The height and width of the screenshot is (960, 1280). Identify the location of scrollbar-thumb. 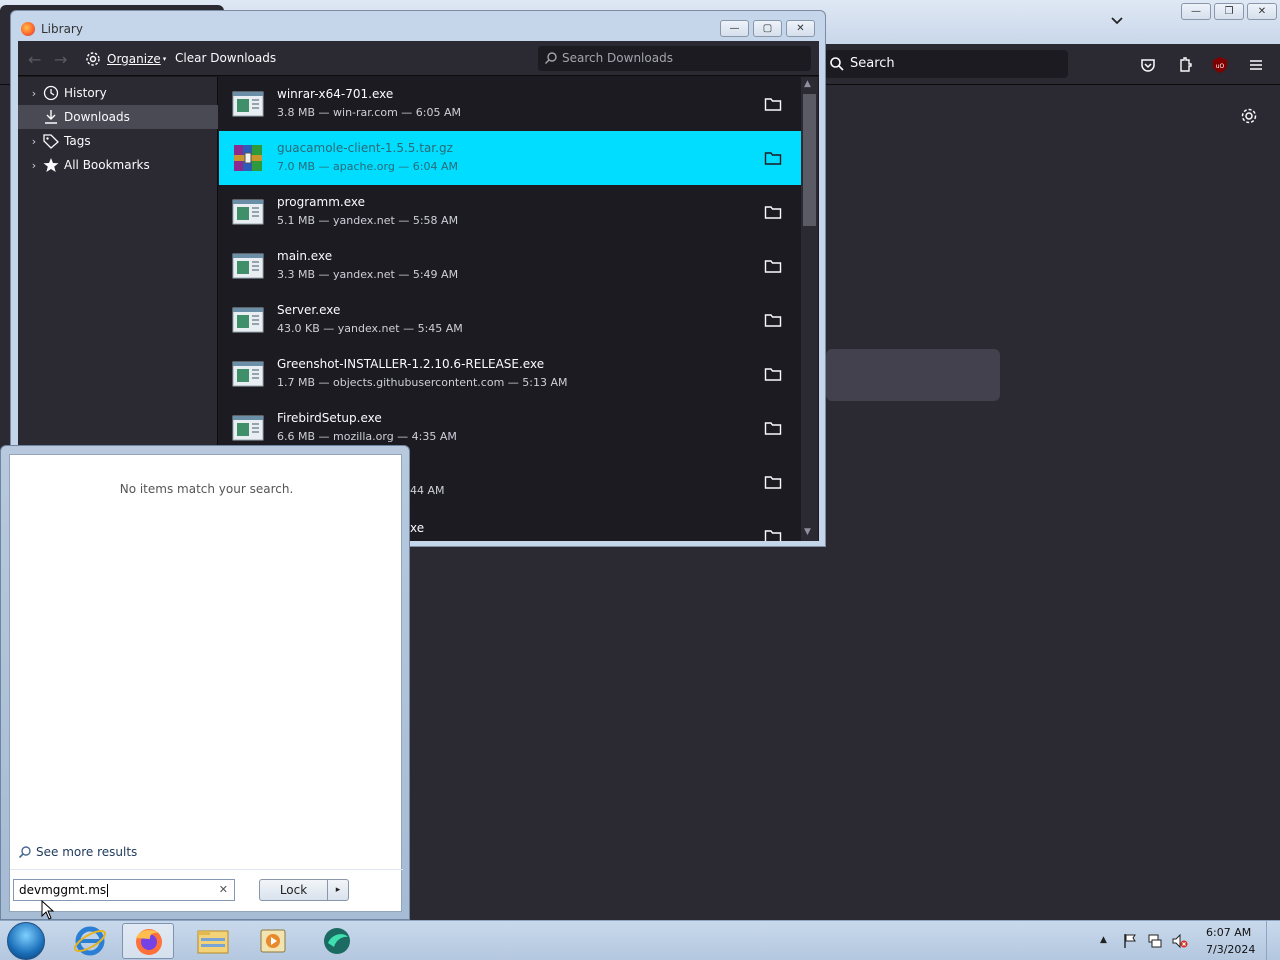
(809, 160).